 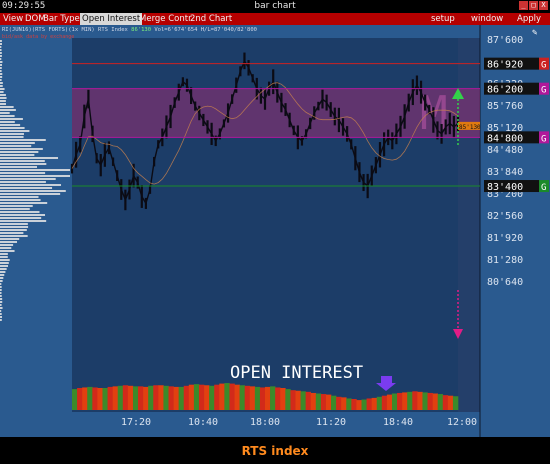 What do you see at coordinates (136, 422) in the screenshot?
I see `x-tick-label: 17:20` at bounding box center [136, 422].